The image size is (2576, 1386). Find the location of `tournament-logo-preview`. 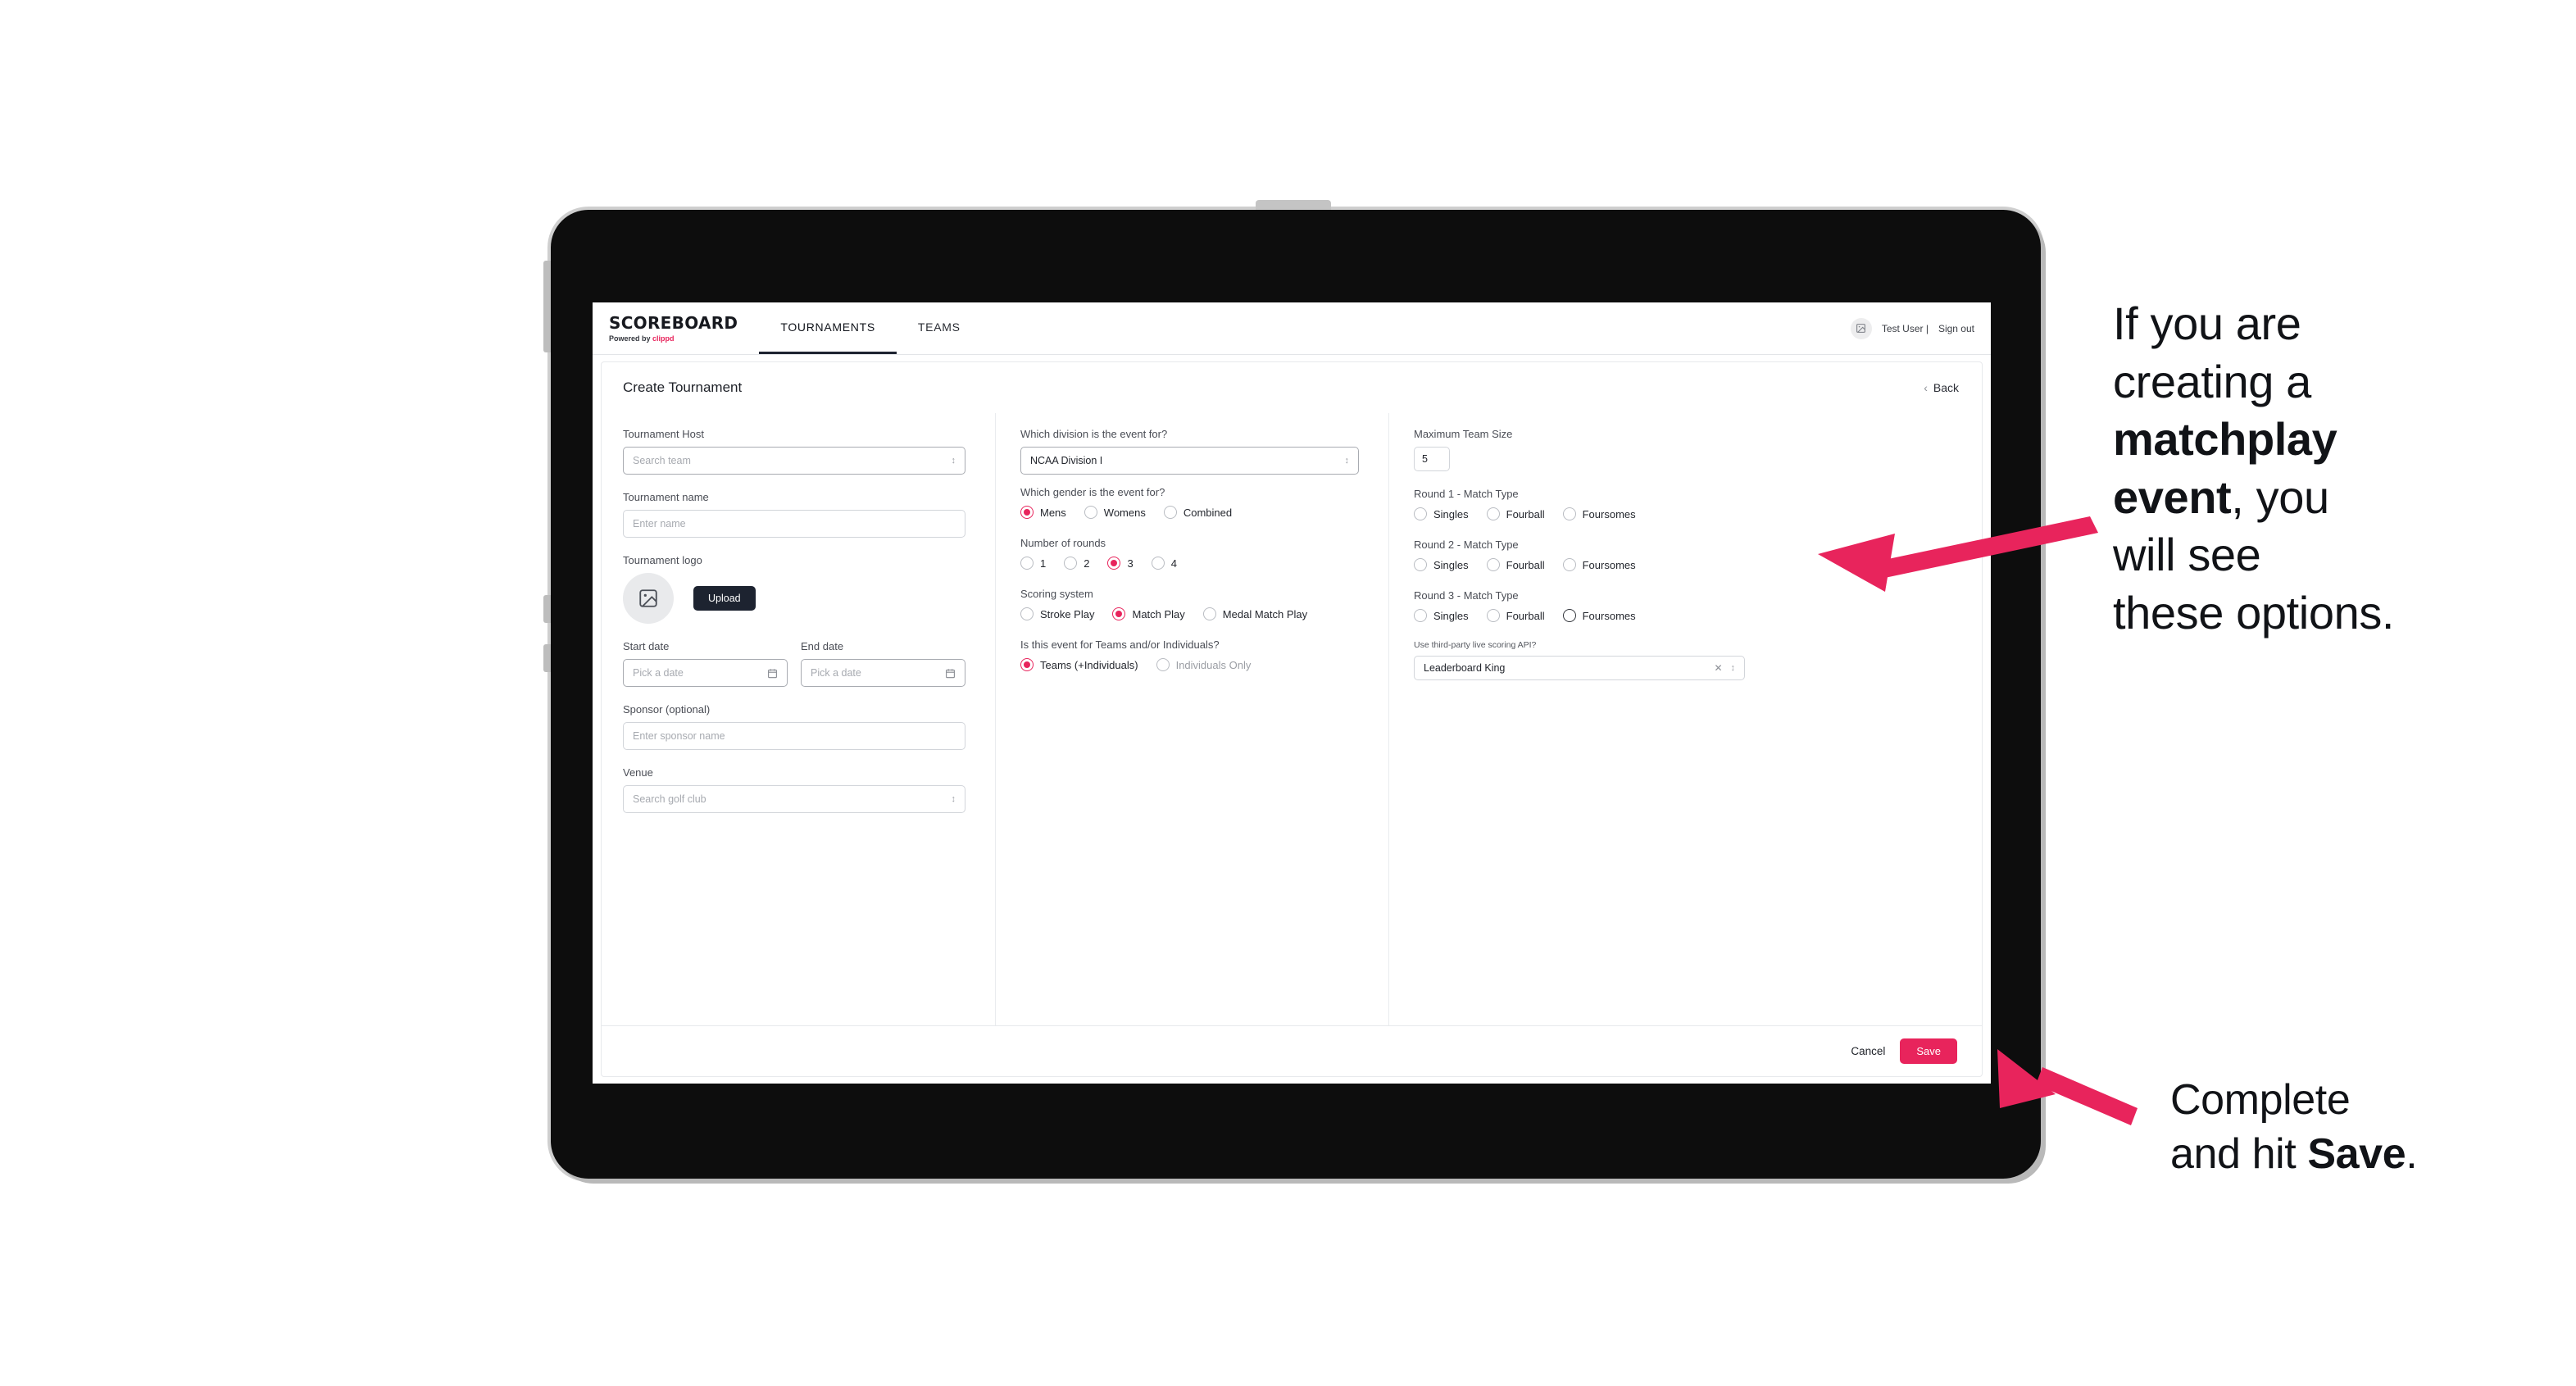

tournament-logo-preview is located at coordinates (648, 598).